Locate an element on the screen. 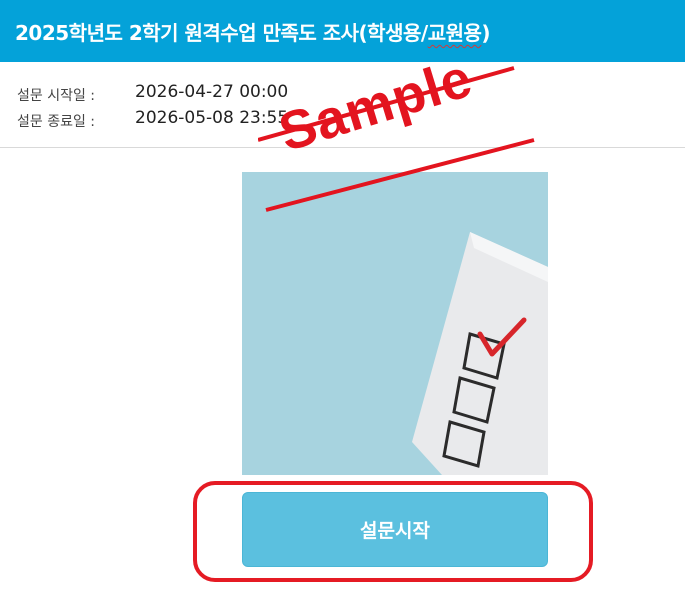  end-date-value: 2026-05-08 23:55 is located at coordinates (212, 118).